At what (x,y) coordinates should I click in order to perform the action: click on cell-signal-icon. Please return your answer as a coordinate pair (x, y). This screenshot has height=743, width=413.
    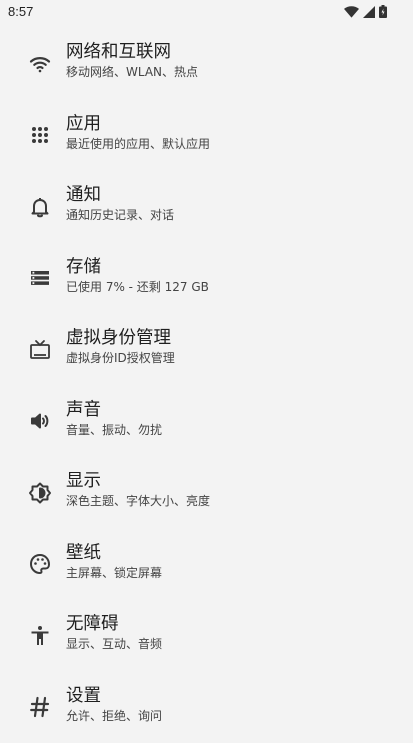
    Looking at the image, I should click on (369, 12).